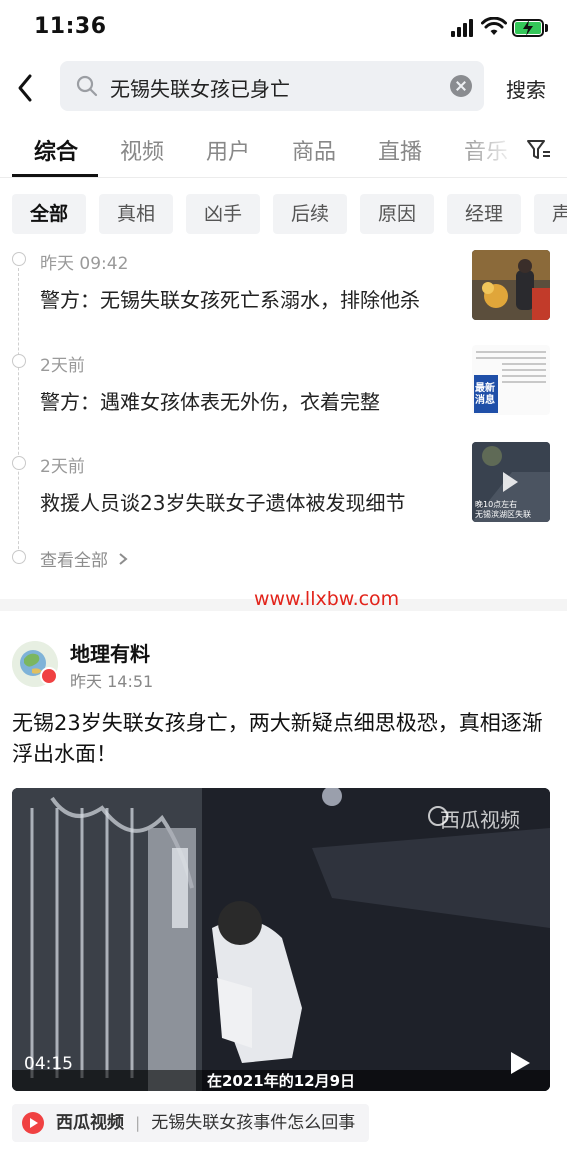 This screenshot has width=567, height=1160. I want to click on thumbnail-text: 最新 消息, so click(485, 394).